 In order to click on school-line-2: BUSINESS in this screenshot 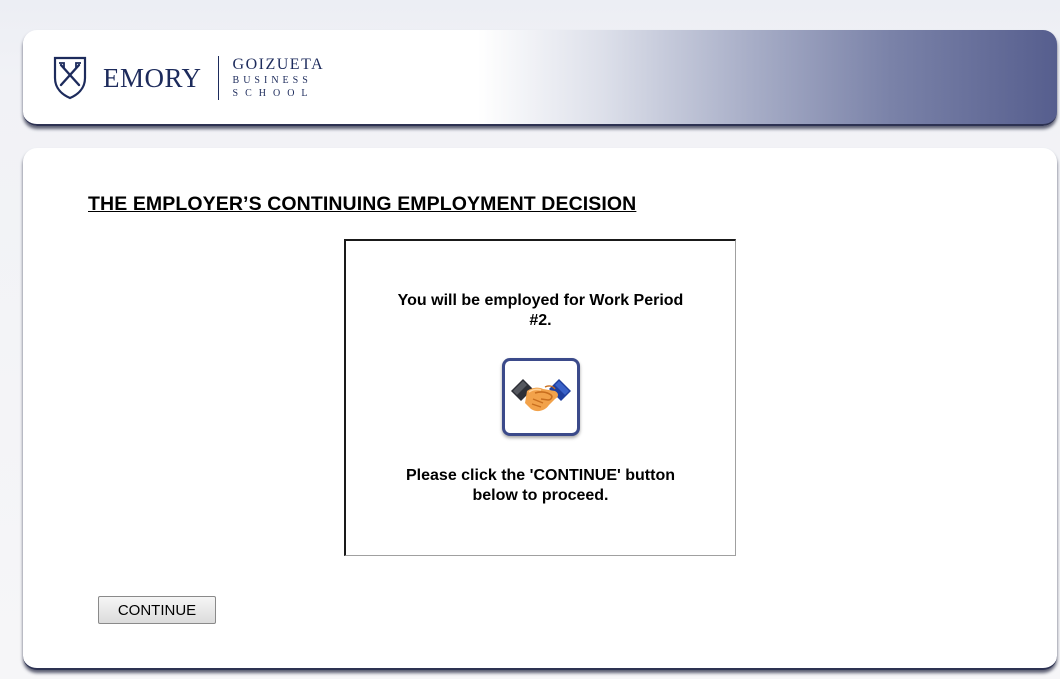, I will do `click(272, 80)`.